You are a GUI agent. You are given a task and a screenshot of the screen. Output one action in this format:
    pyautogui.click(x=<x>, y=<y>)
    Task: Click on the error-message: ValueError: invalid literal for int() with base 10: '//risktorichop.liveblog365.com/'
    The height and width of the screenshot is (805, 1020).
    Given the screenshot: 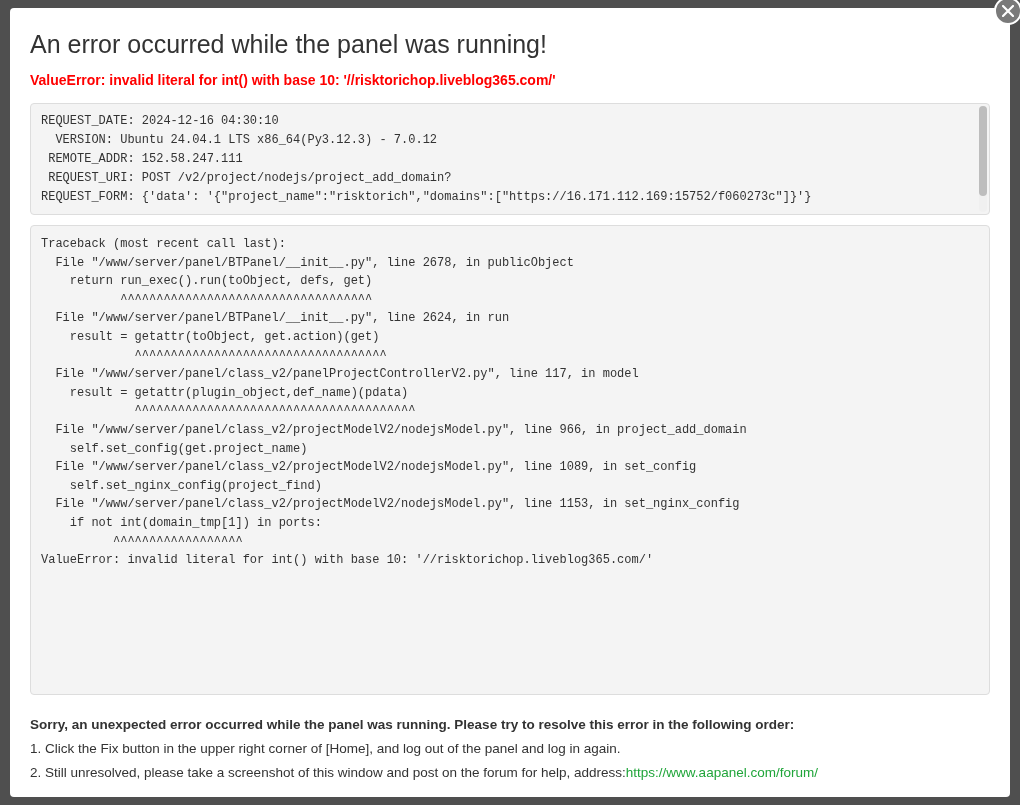 What is the action you would take?
    pyautogui.click(x=293, y=80)
    